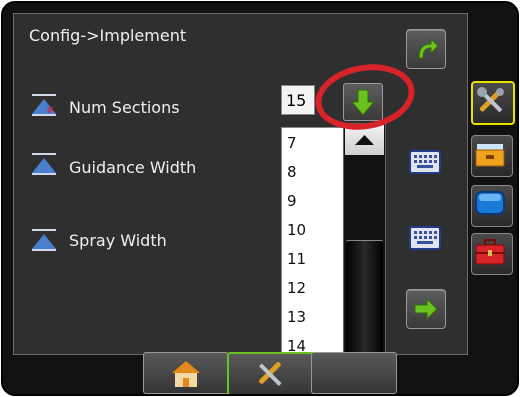 This screenshot has width=520, height=397. I want to click on side-tools-button, so click(493, 103).